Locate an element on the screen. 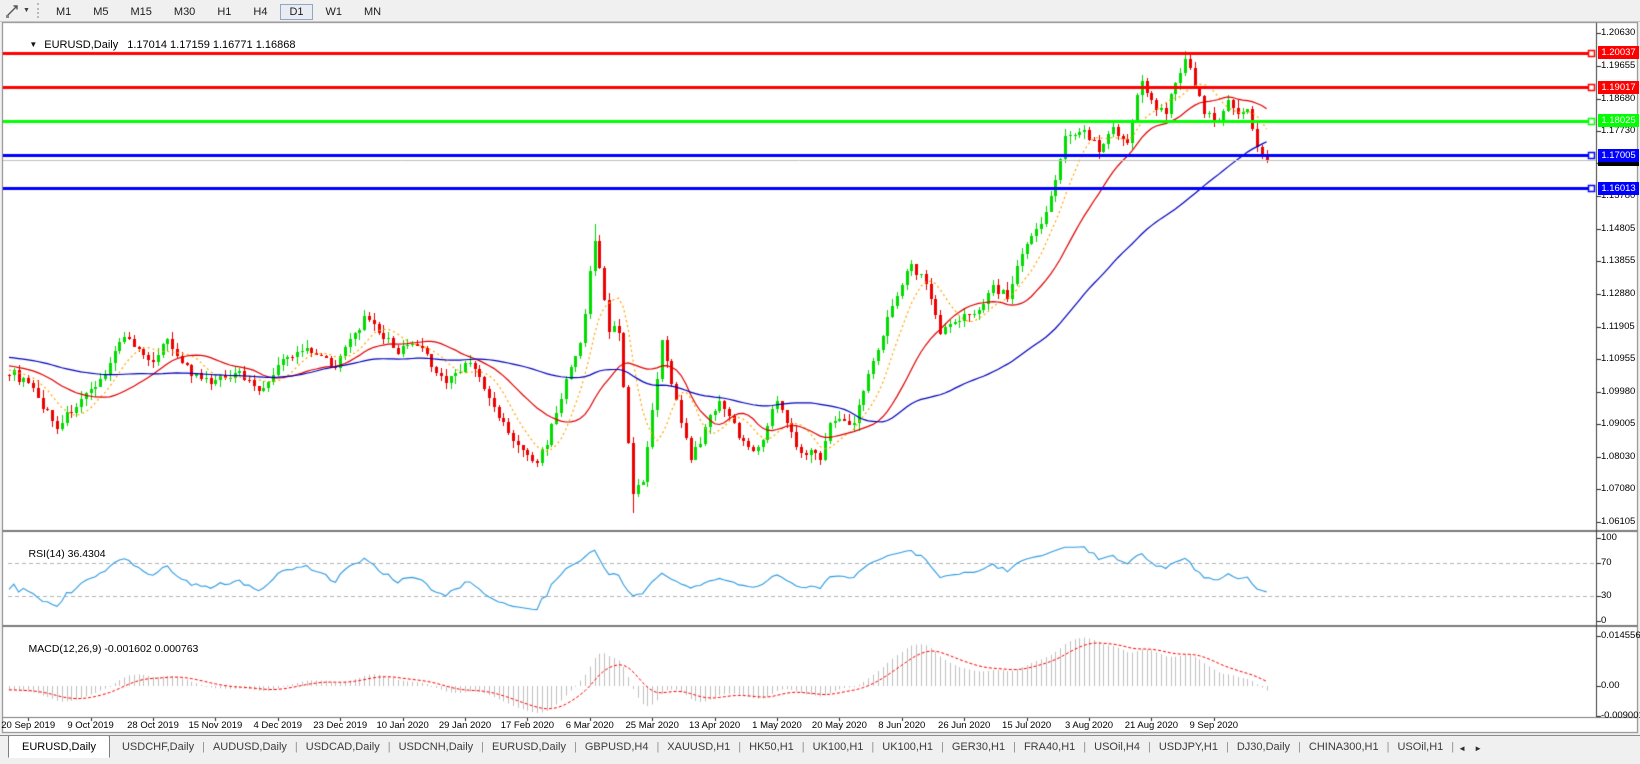 The height and width of the screenshot is (764, 1640). chart-tab-13: USOil,H4 is located at coordinates (1117, 744).